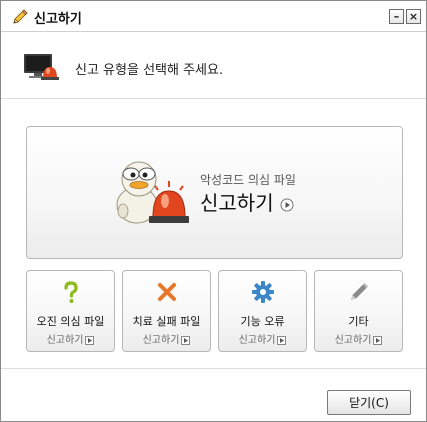  What do you see at coordinates (237, 203) in the screenshot?
I see `malware-option-action: 신고하기` at bounding box center [237, 203].